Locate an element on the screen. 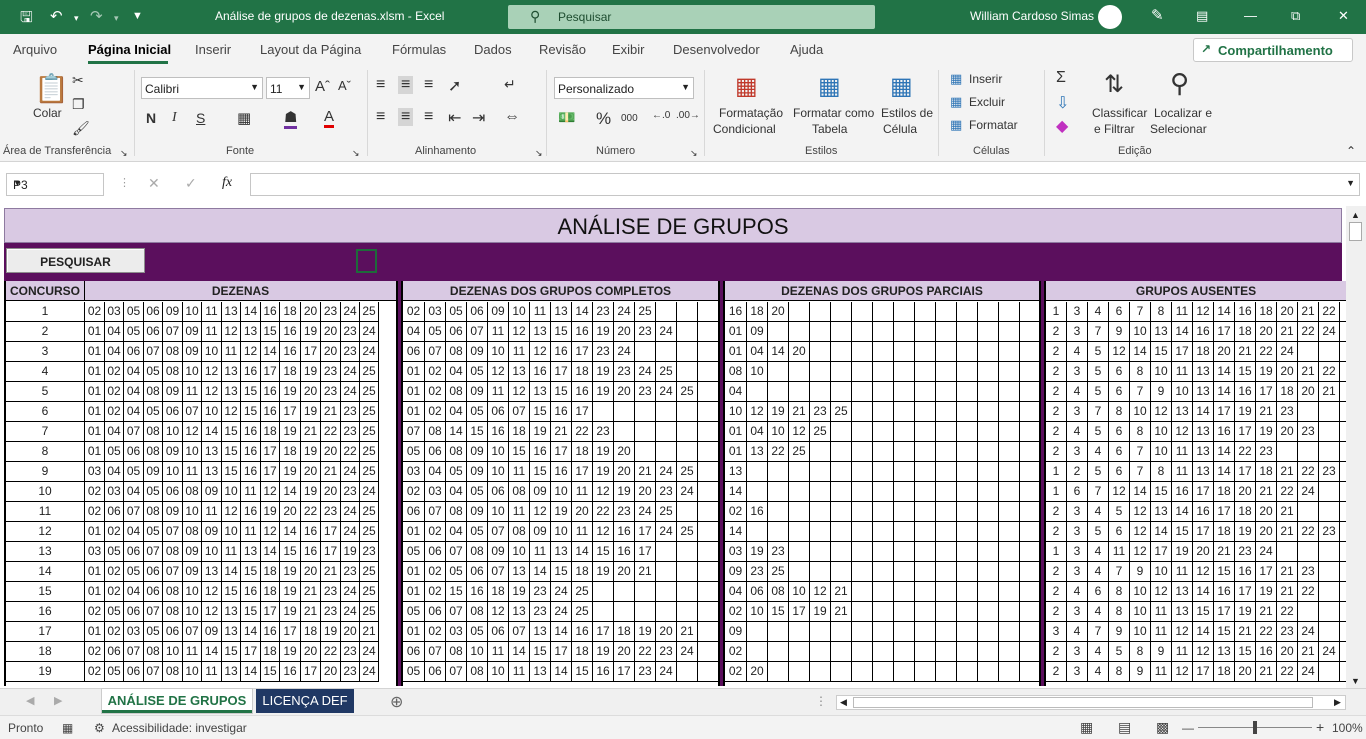 The image size is (1366, 739). ausente-cell: 11 is located at coordinates (1119, 552).